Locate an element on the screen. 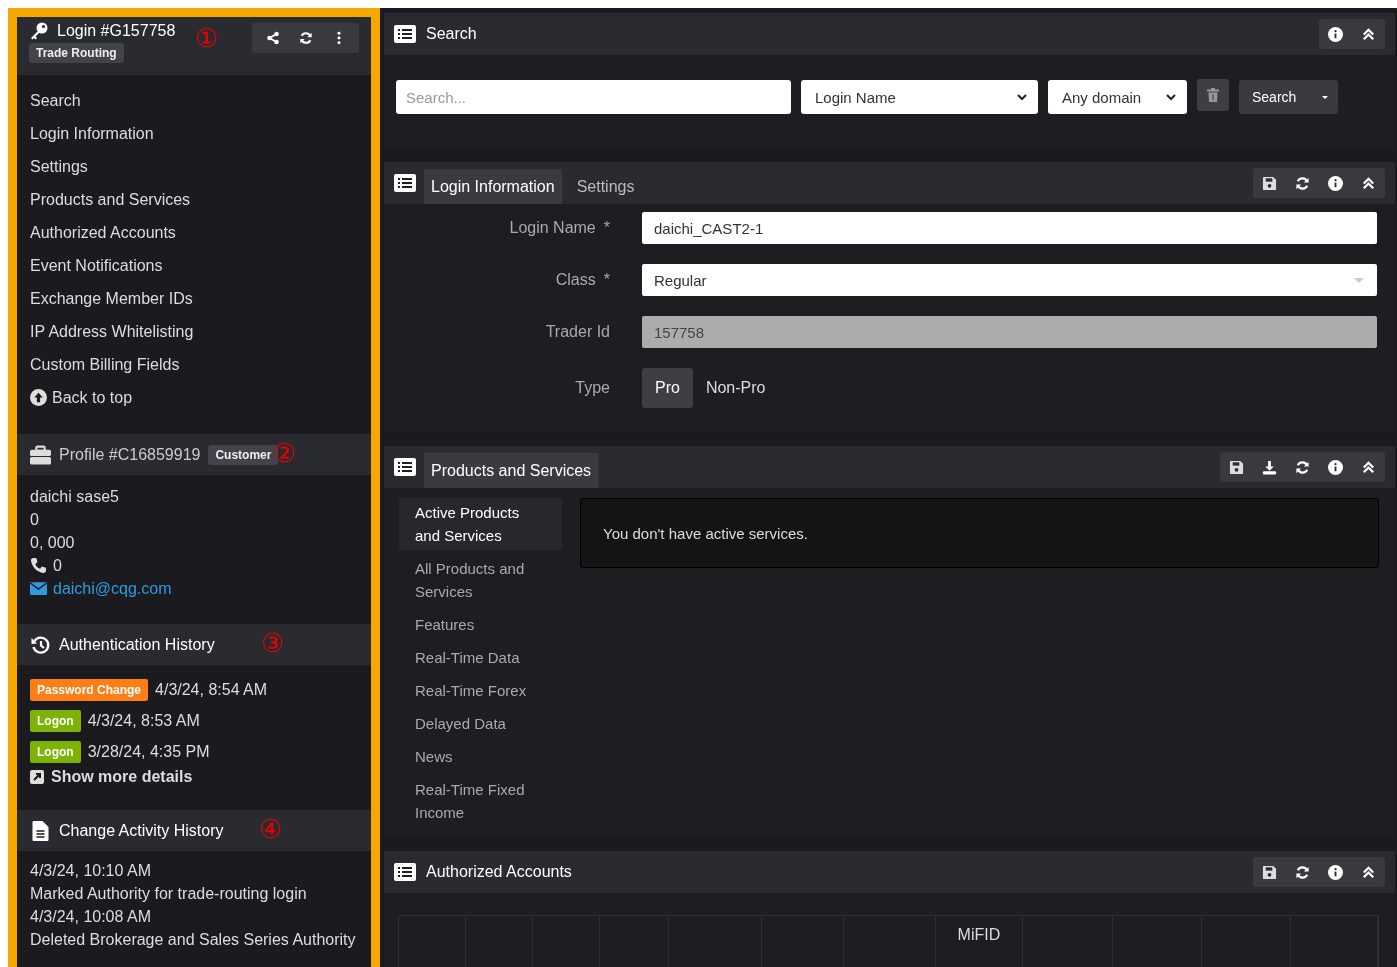 This screenshot has height=967, width=1397. event-time: 3/28/24, 4:35 PM is located at coordinates (148, 752).